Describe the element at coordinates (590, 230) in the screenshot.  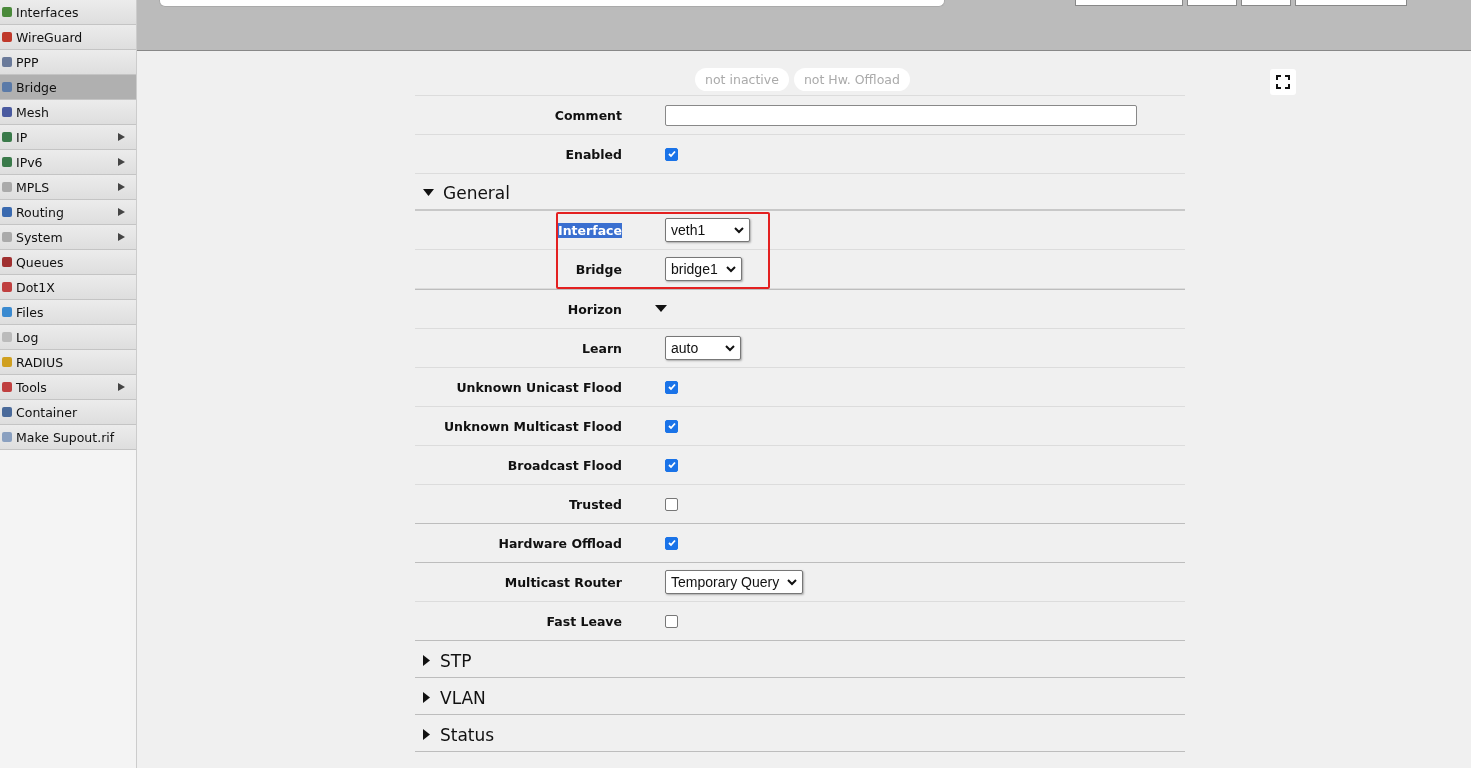
I see `selected-field-label: Interface` at that location.